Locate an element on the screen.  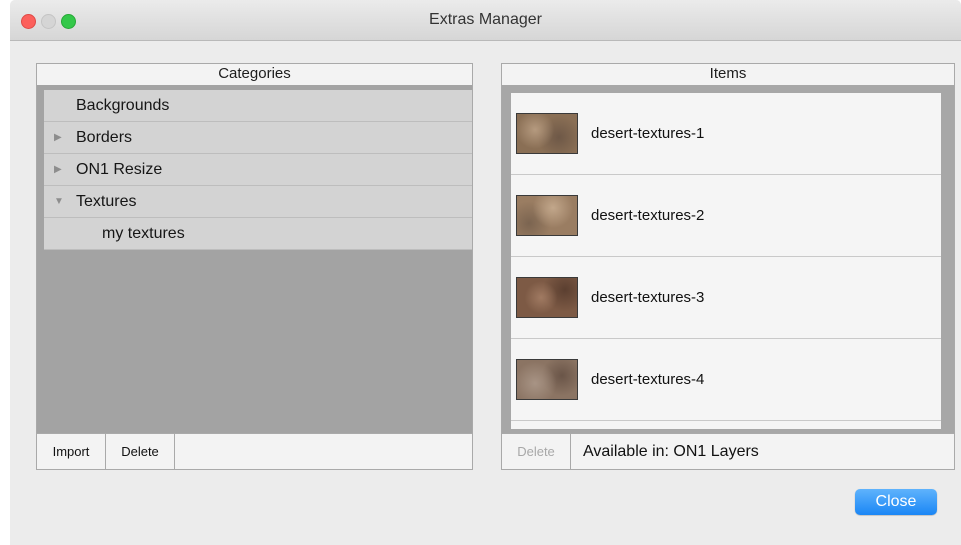
close-button: Close is located at coordinates (896, 502).